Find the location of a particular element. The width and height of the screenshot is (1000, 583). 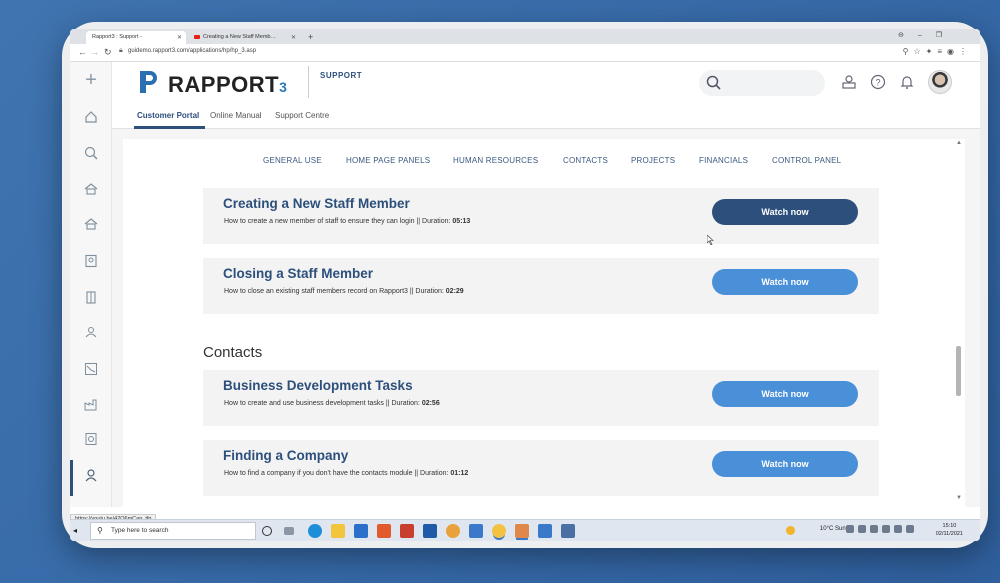

video-title: Finding a Company is located at coordinates (286, 455).